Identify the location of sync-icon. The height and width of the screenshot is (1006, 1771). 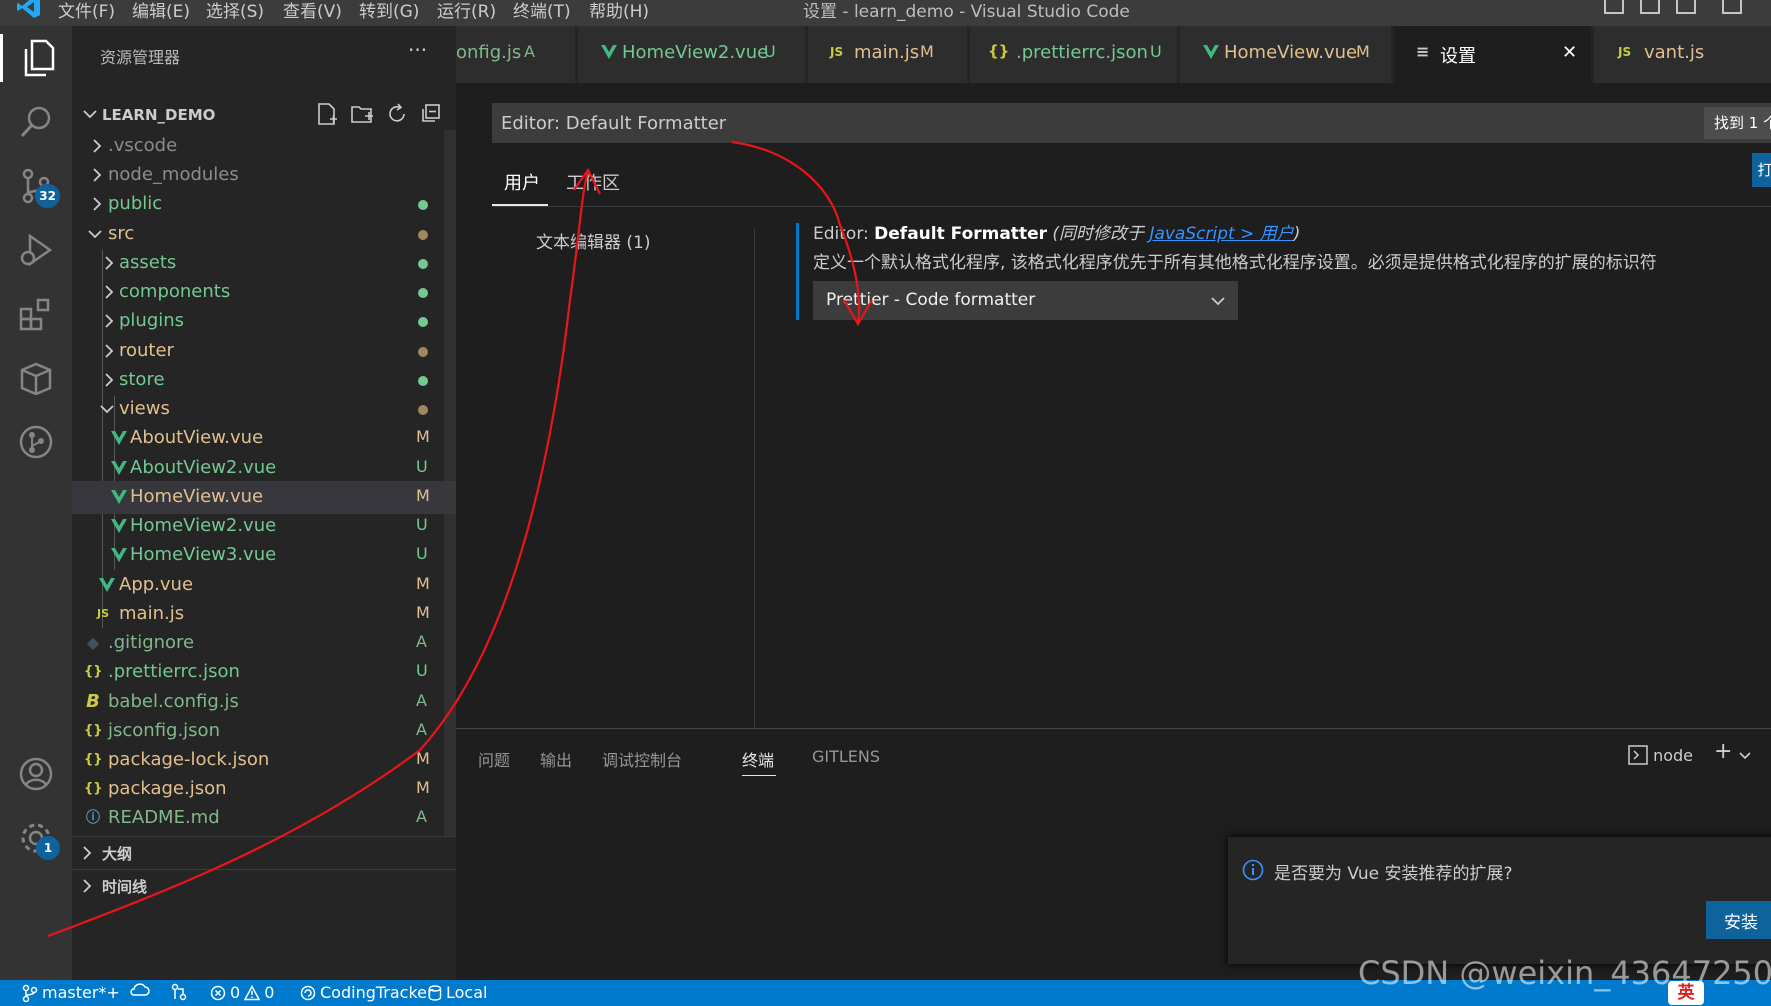
(140, 991).